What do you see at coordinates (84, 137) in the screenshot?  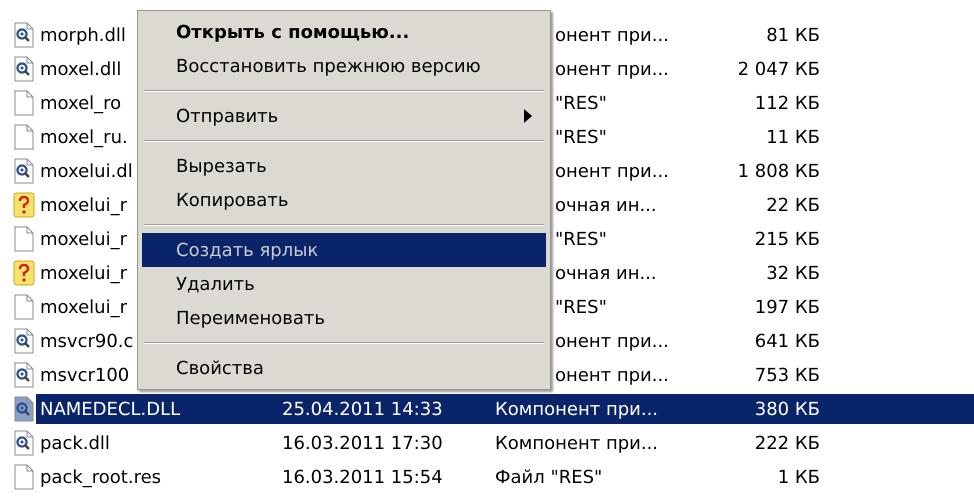 I see `file-name: moxel_ru.` at bounding box center [84, 137].